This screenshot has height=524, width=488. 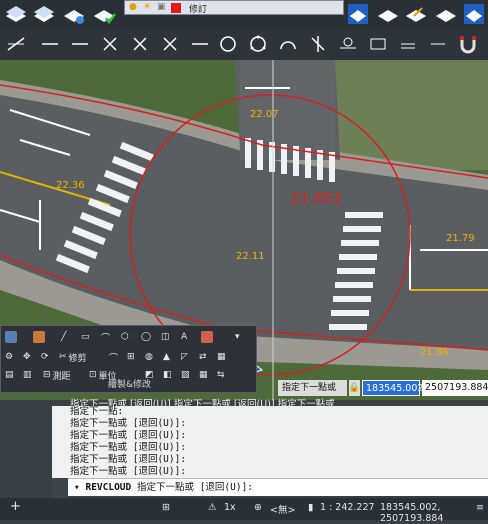 I want to click on ribbon-toolbar: ● ☀ ▣ 修訂, so click(x=244, y=15).